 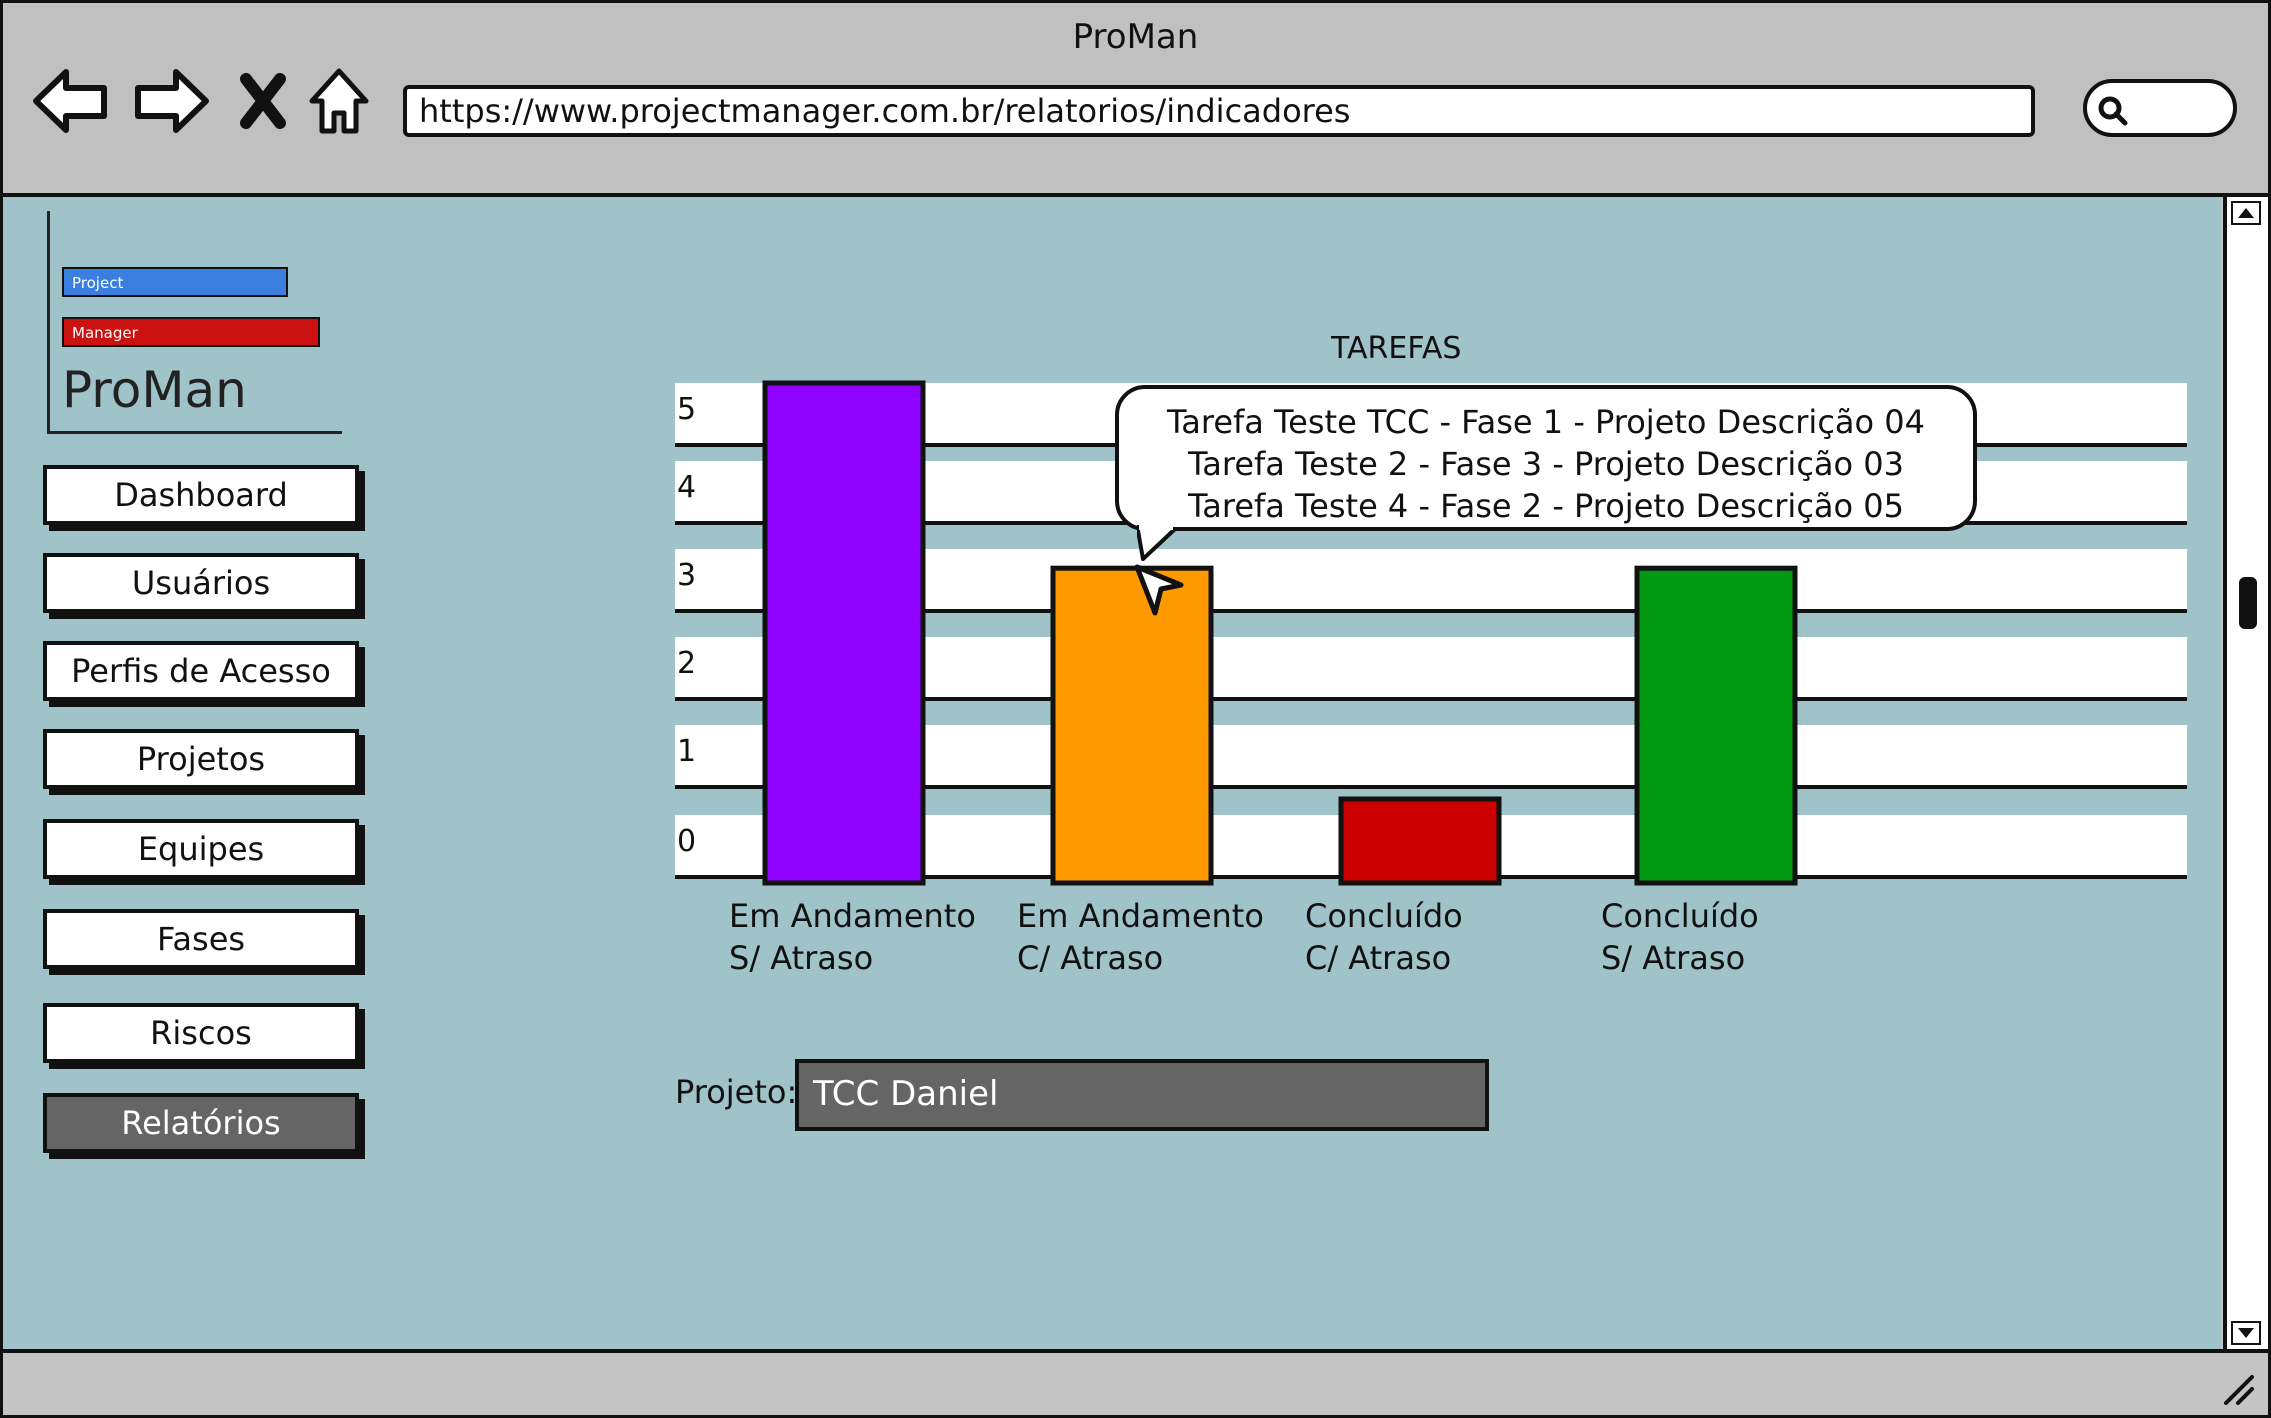 I want to click on y-tick-label: 1, so click(x=686, y=751).